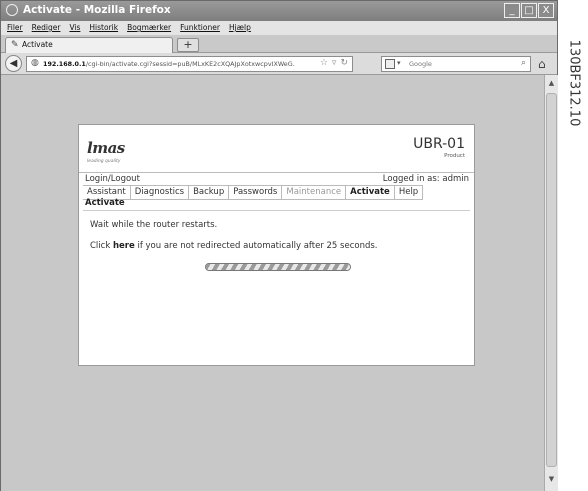  Describe the element at coordinates (551, 85) in the screenshot. I see `scroll-up-icon: ▲` at that location.